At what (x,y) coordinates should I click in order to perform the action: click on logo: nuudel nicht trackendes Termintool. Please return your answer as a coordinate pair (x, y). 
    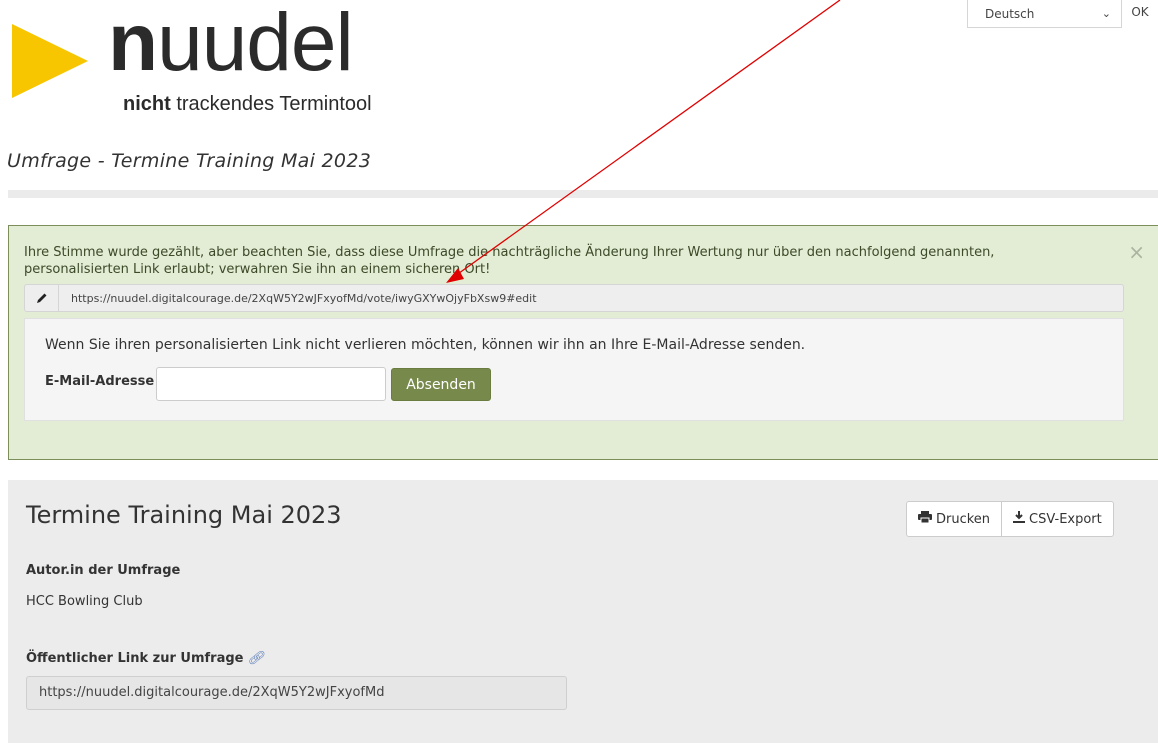
    Looking at the image, I should click on (218, 61).